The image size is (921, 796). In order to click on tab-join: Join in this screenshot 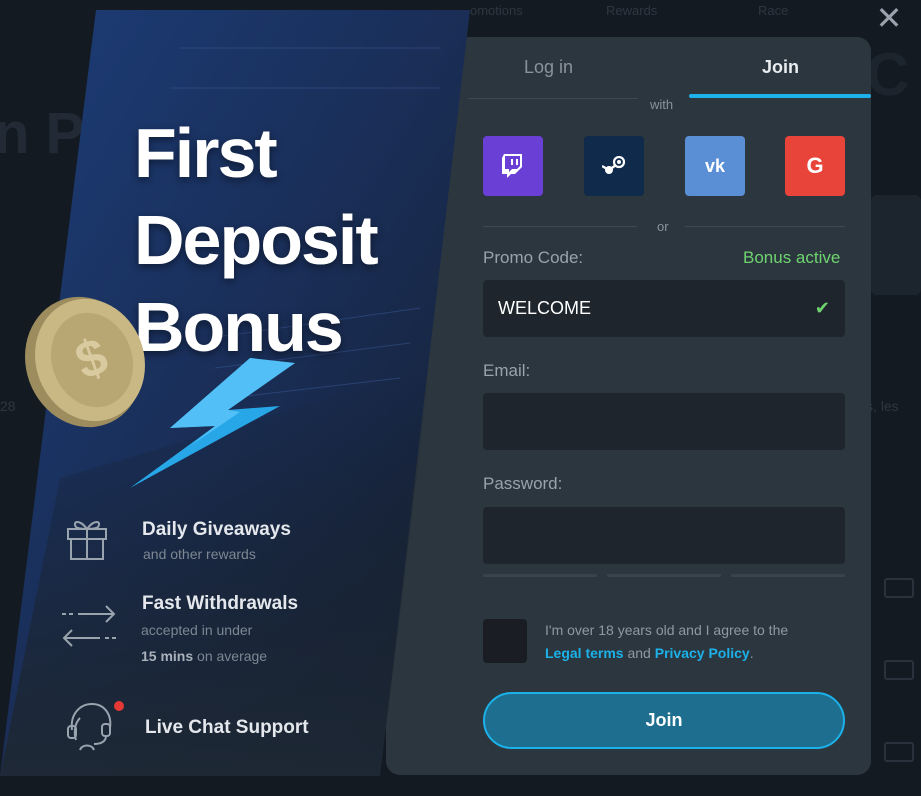, I will do `click(780, 67)`.